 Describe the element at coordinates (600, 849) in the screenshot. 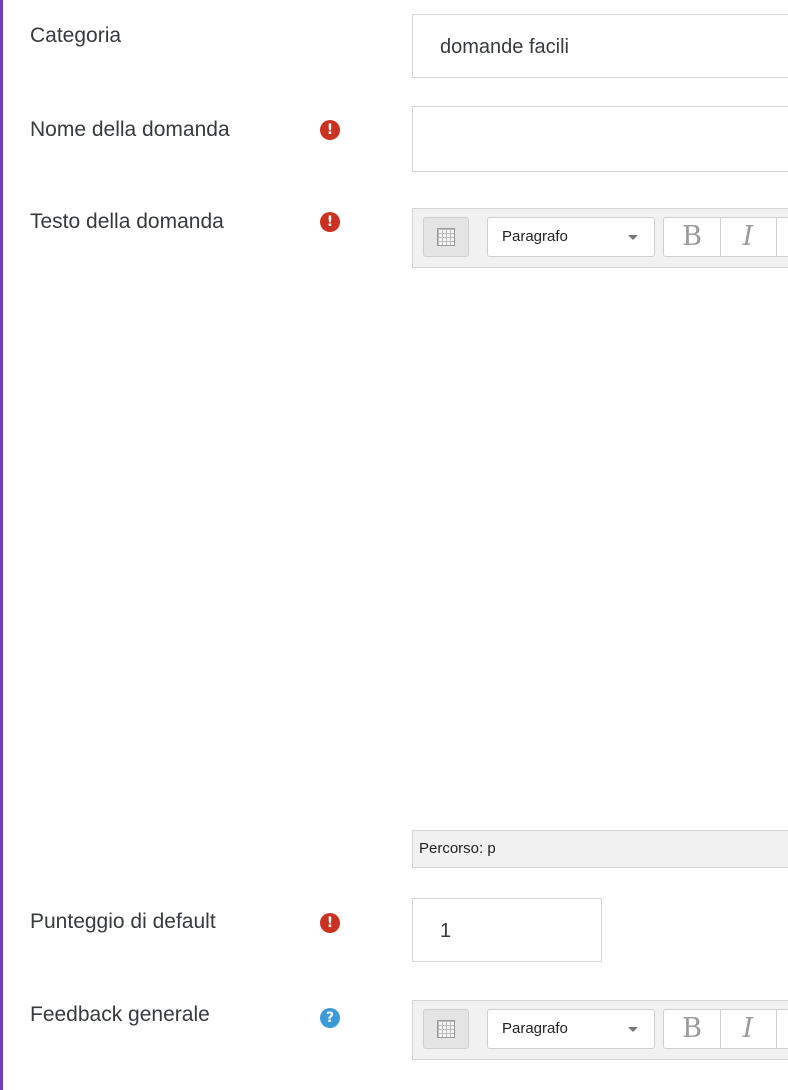

I see `editor-path-bar: Percorso: p` at that location.